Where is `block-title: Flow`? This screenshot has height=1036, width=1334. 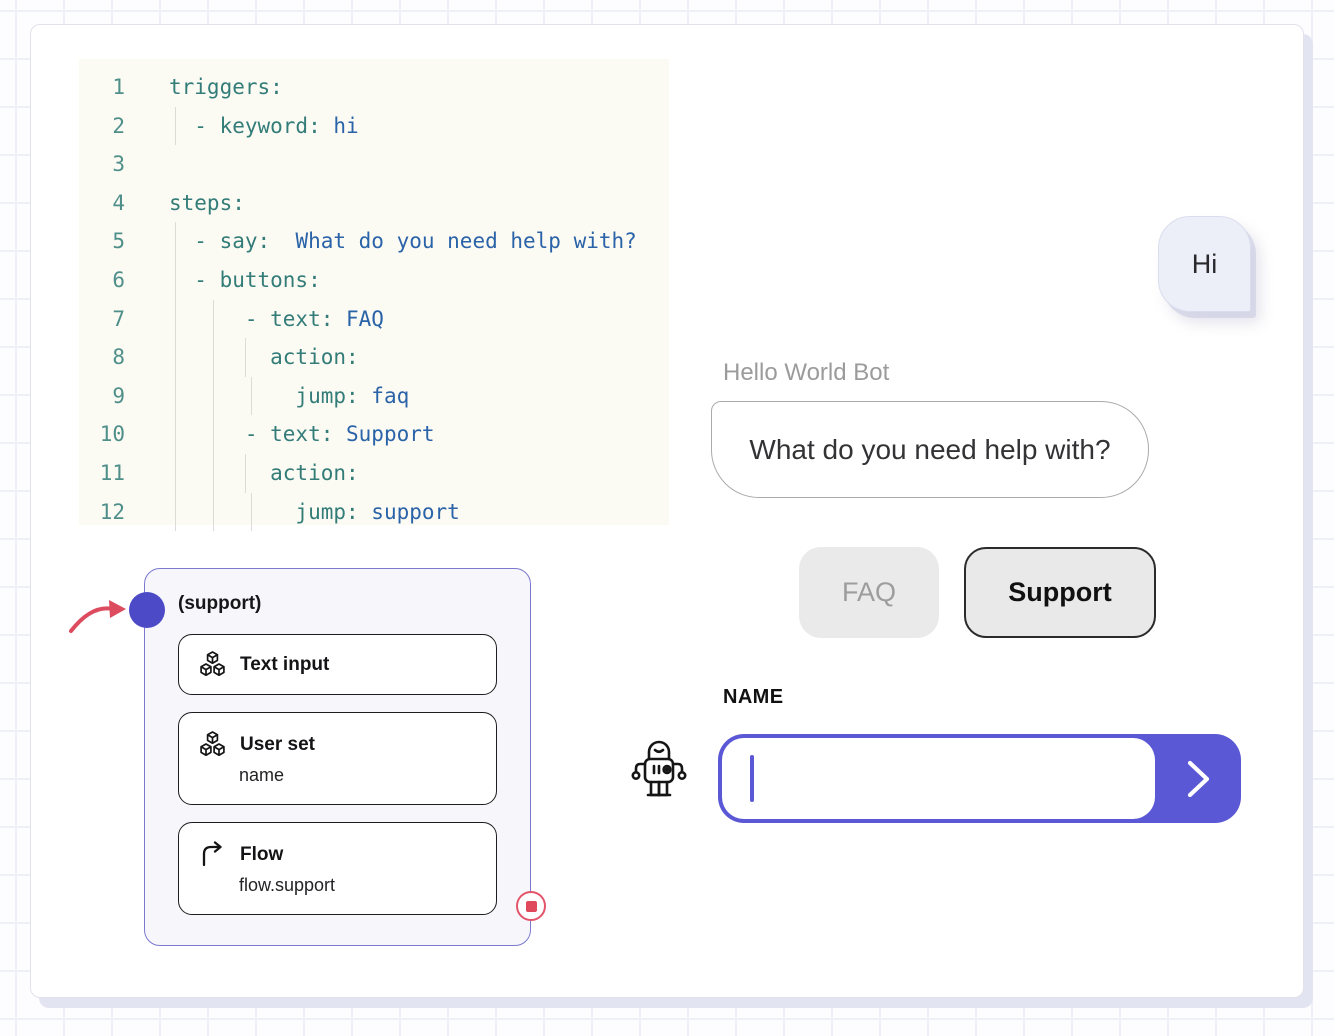
block-title: Flow is located at coordinates (262, 854).